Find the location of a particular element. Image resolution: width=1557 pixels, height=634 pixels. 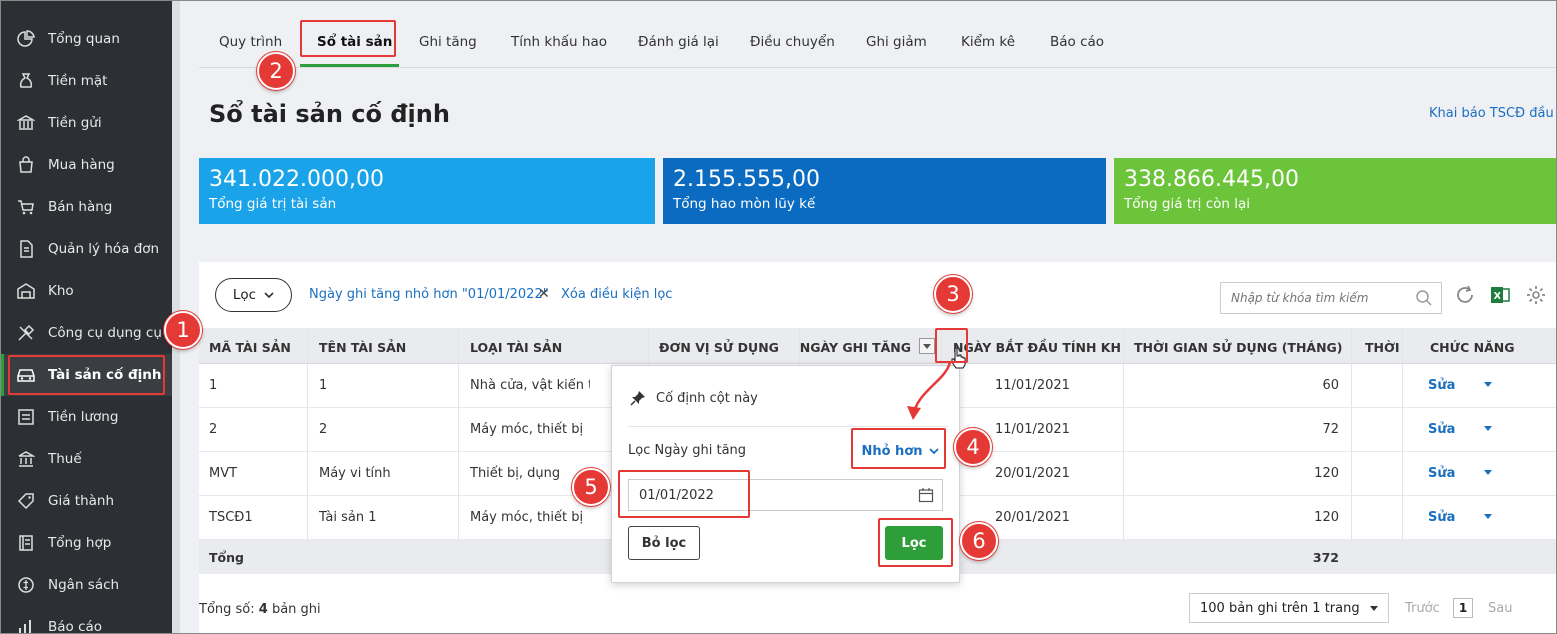

sidebar-item-label: Quản lý hóa đơn is located at coordinates (104, 249).